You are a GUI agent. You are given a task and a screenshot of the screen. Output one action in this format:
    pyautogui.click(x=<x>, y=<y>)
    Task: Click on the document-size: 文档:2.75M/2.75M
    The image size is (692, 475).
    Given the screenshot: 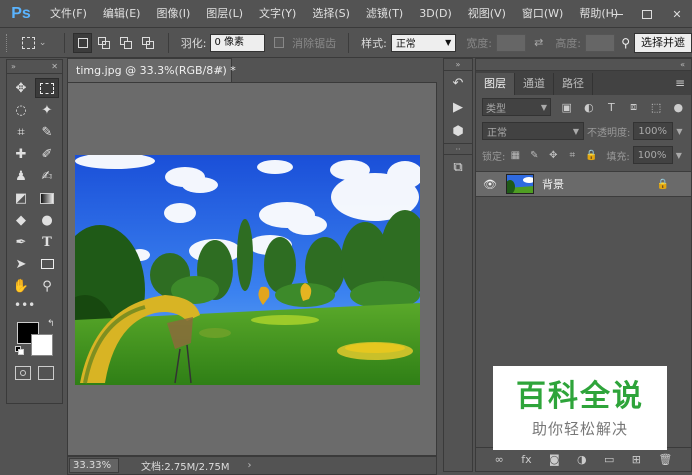 What is the action you would take?
    pyautogui.click(x=185, y=465)
    